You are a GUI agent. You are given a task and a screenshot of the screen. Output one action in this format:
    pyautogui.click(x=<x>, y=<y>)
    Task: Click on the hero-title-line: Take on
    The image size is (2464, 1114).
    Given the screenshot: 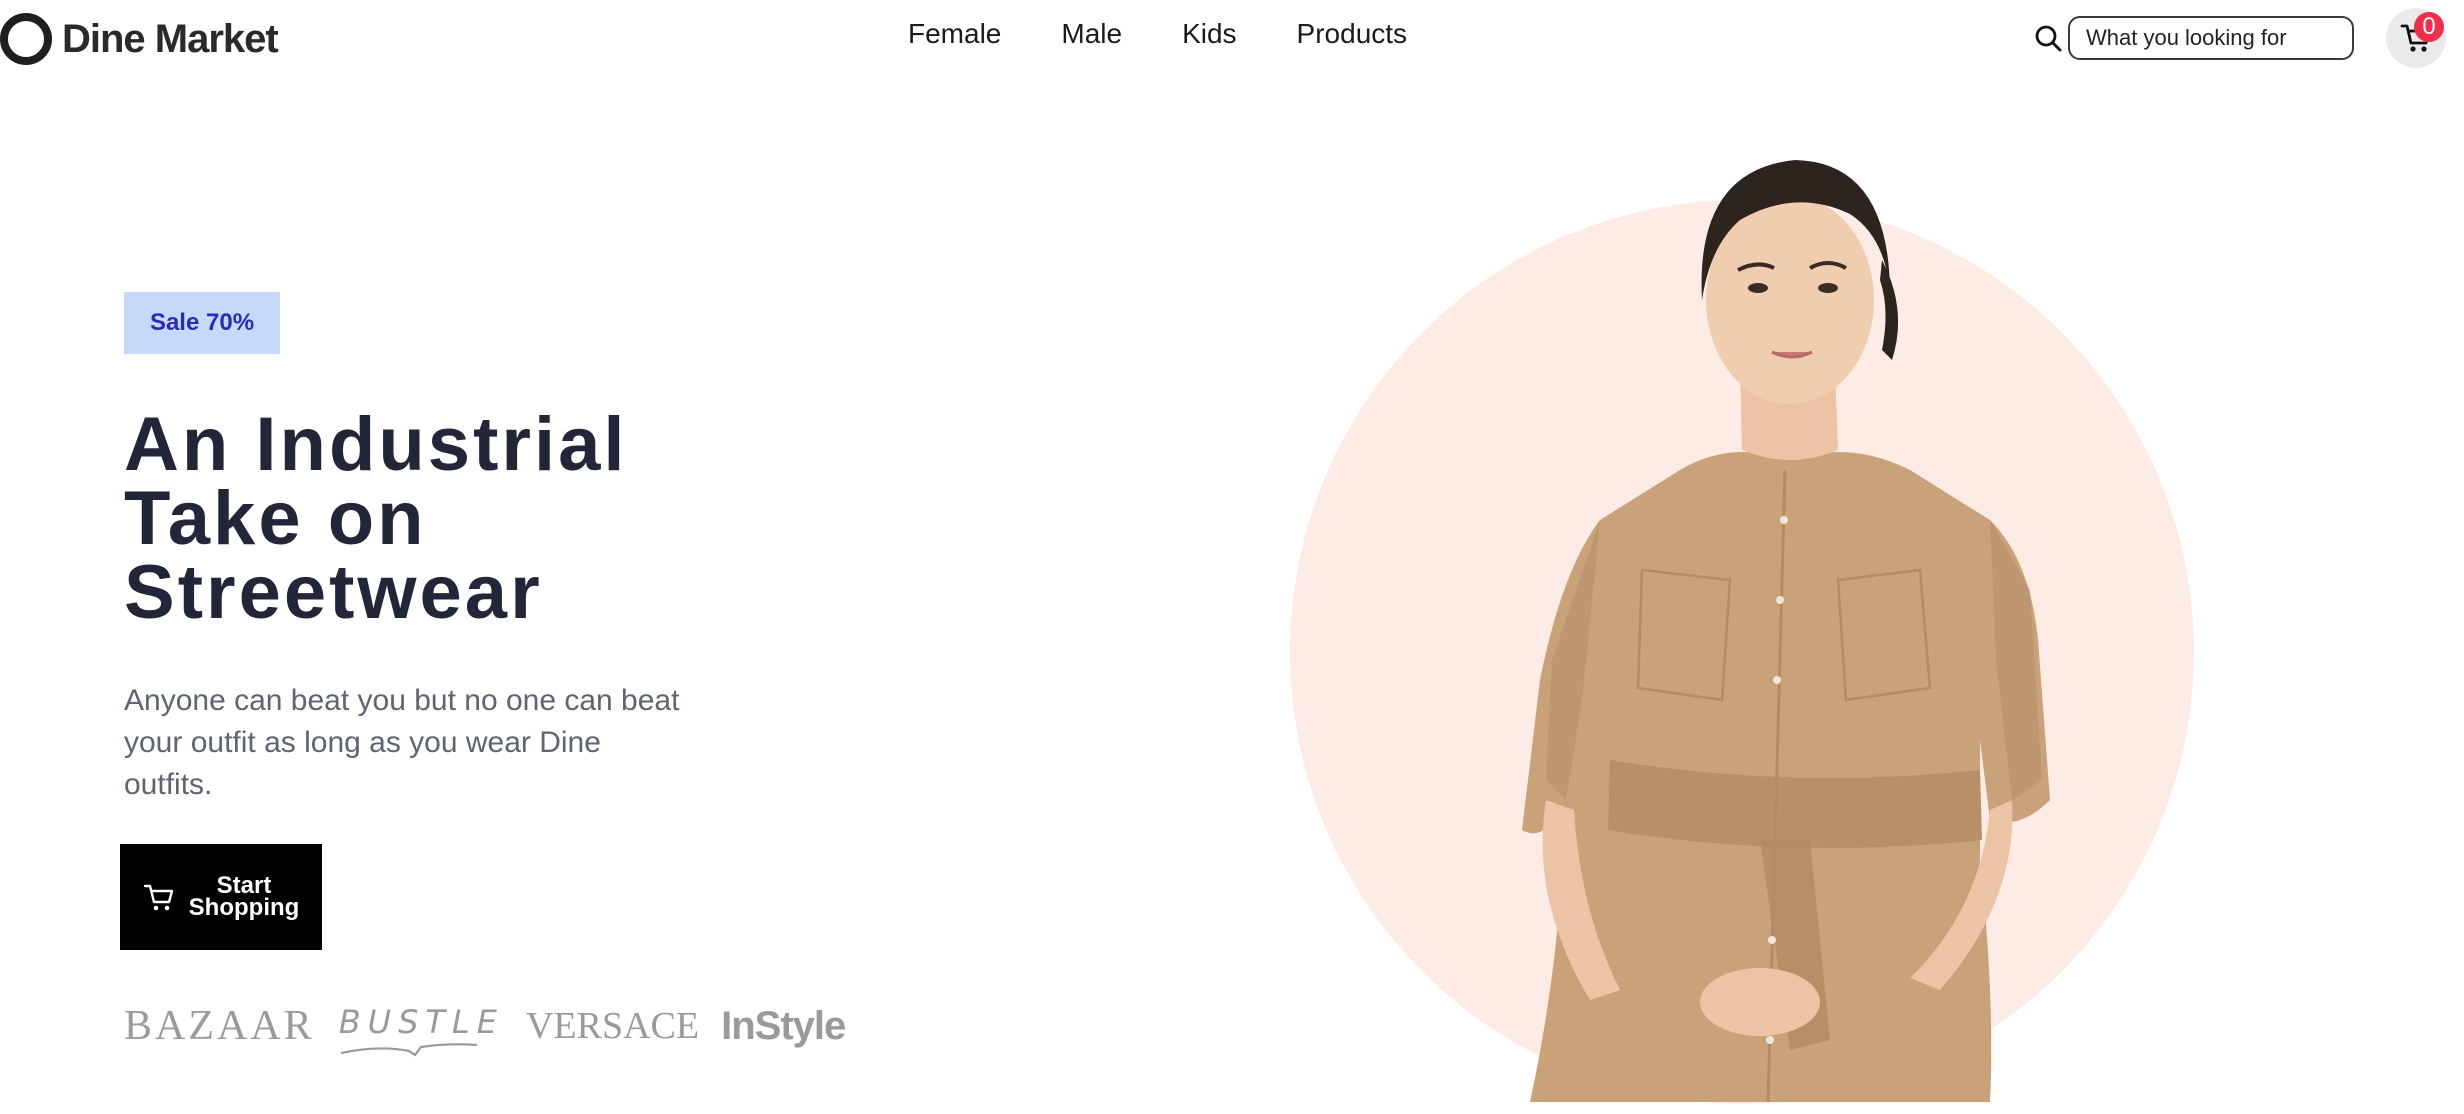 What is the action you would take?
    pyautogui.click(x=275, y=518)
    